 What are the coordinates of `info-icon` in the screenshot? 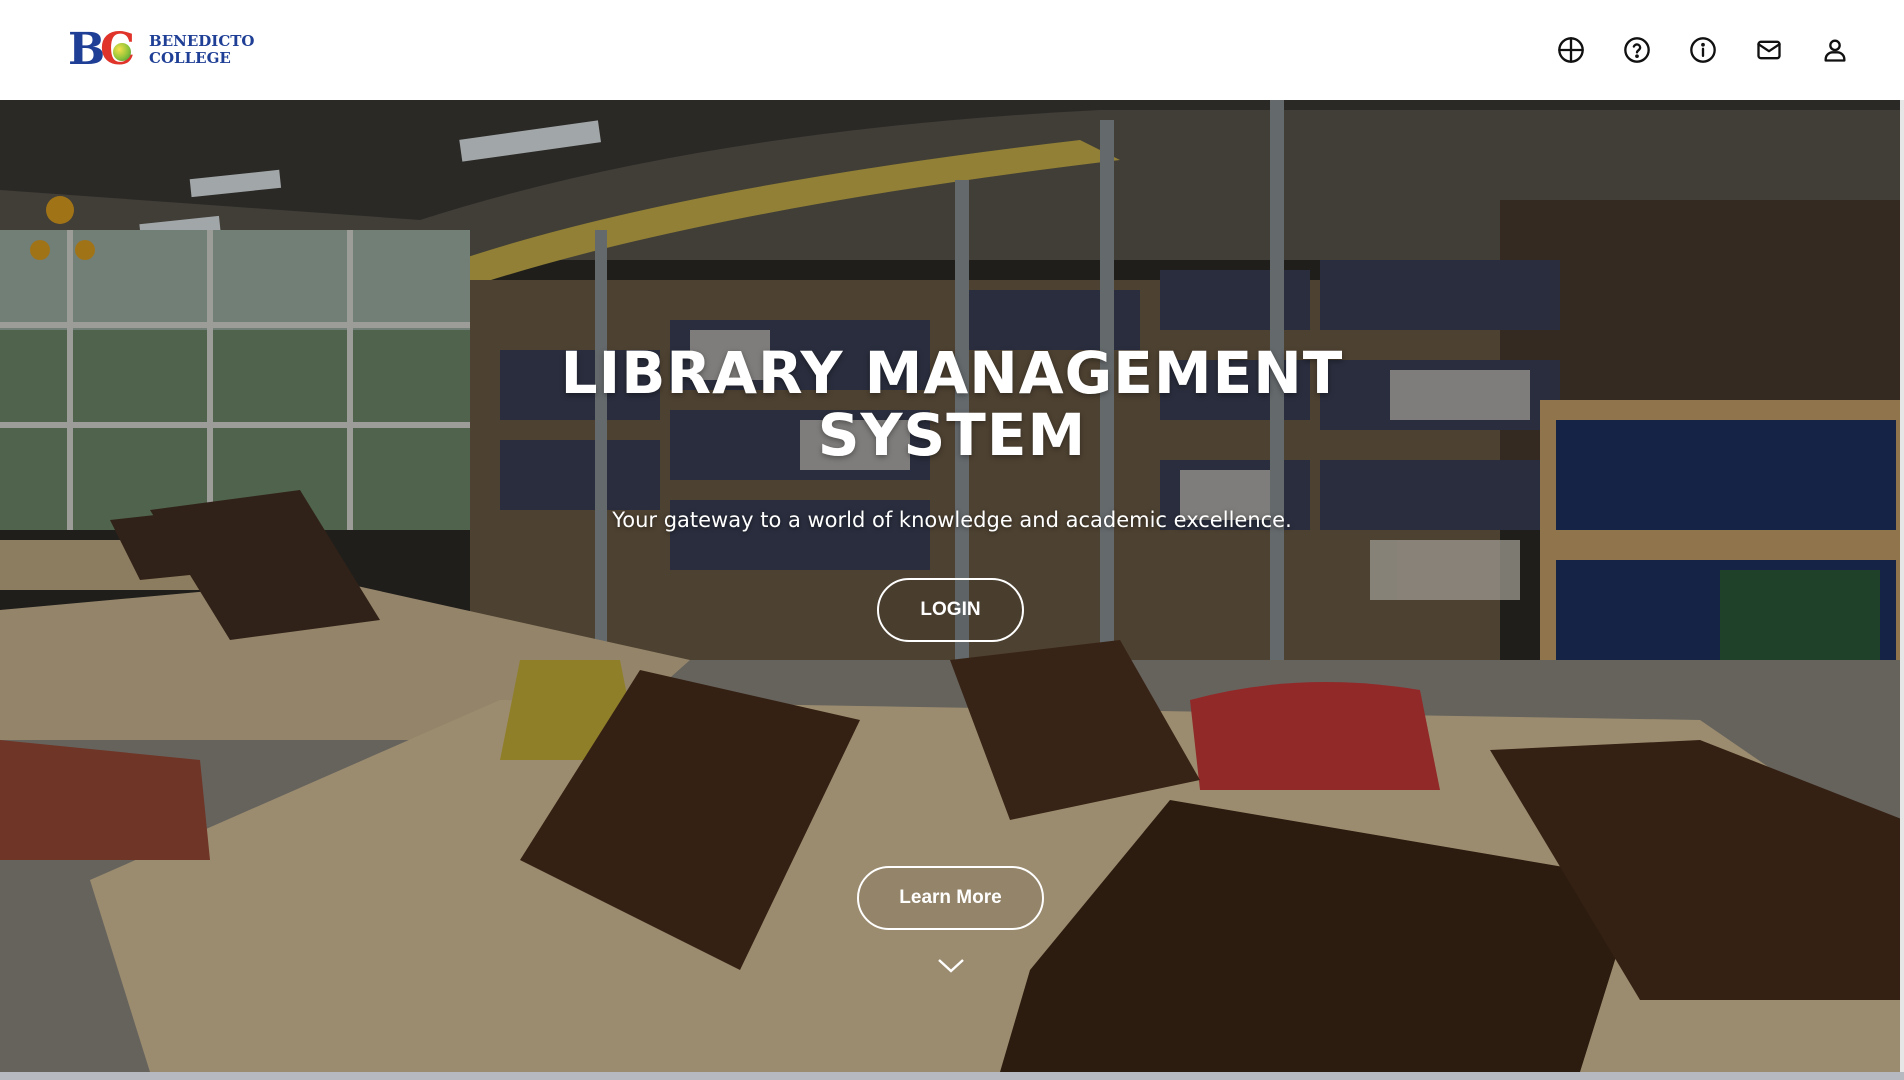 It's located at (1703, 50).